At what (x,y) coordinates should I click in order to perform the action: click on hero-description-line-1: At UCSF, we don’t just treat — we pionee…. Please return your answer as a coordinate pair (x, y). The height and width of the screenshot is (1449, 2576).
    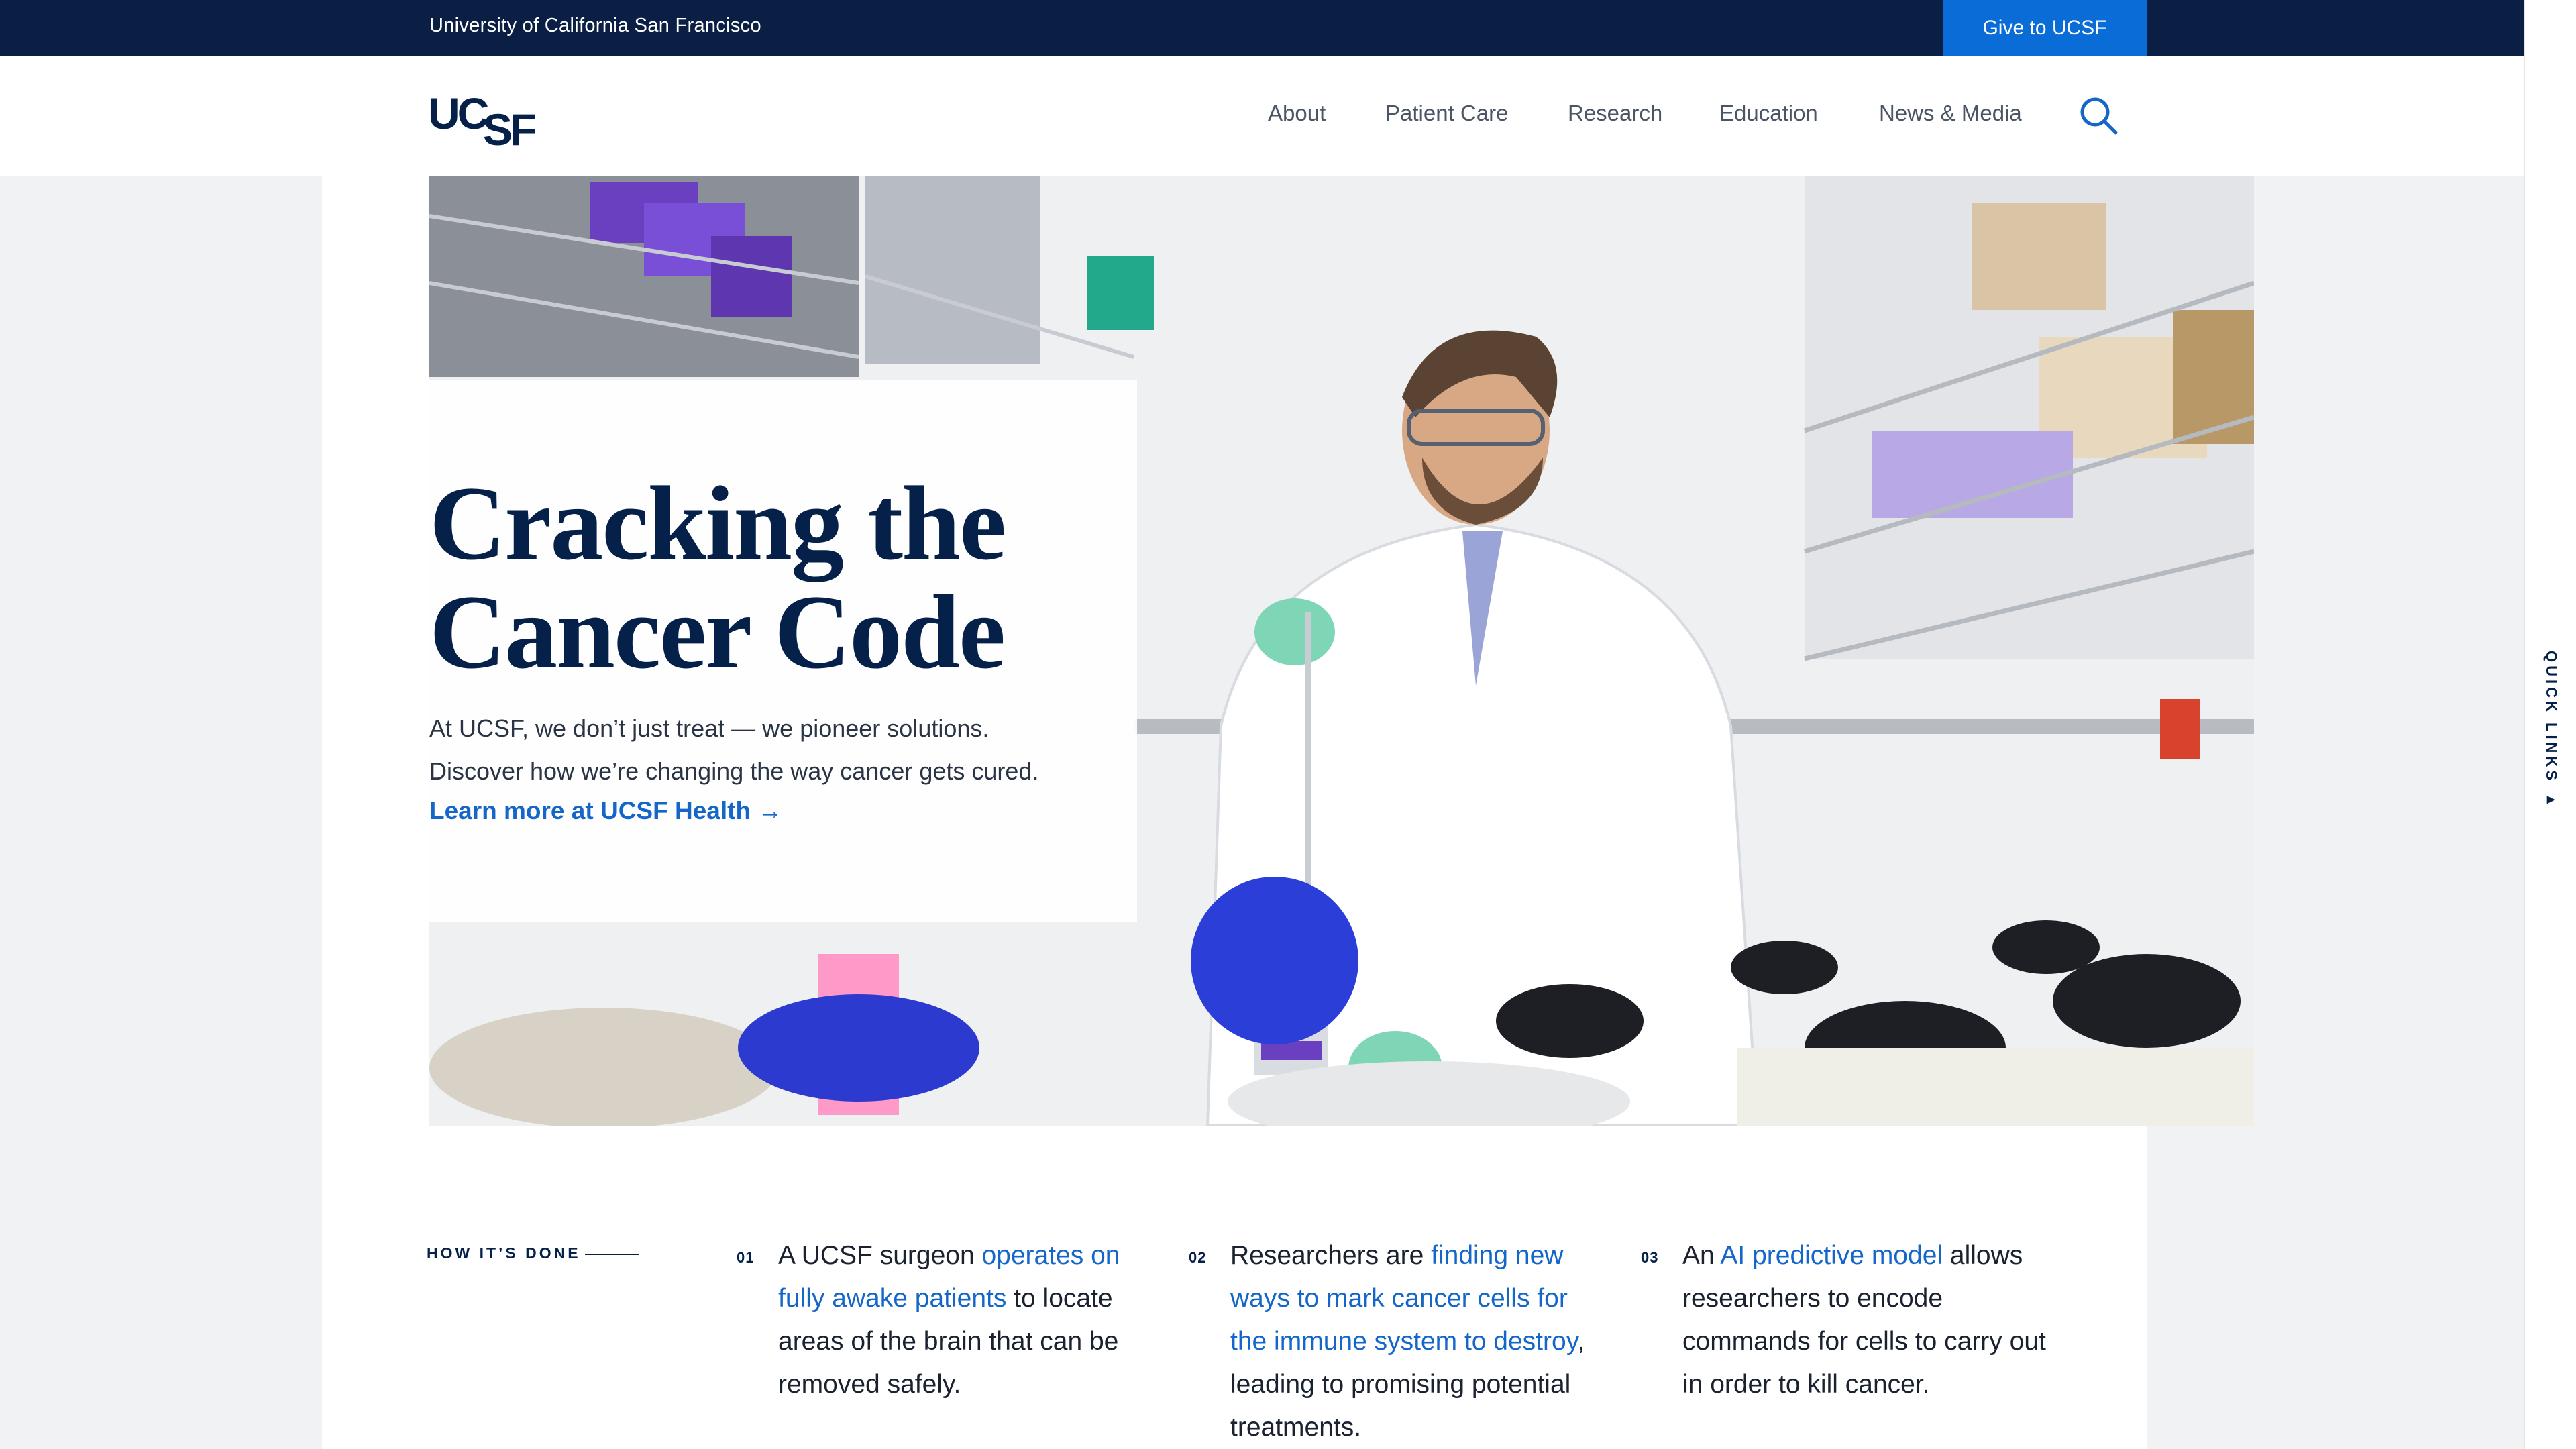
    Looking at the image, I should click on (709, 728).